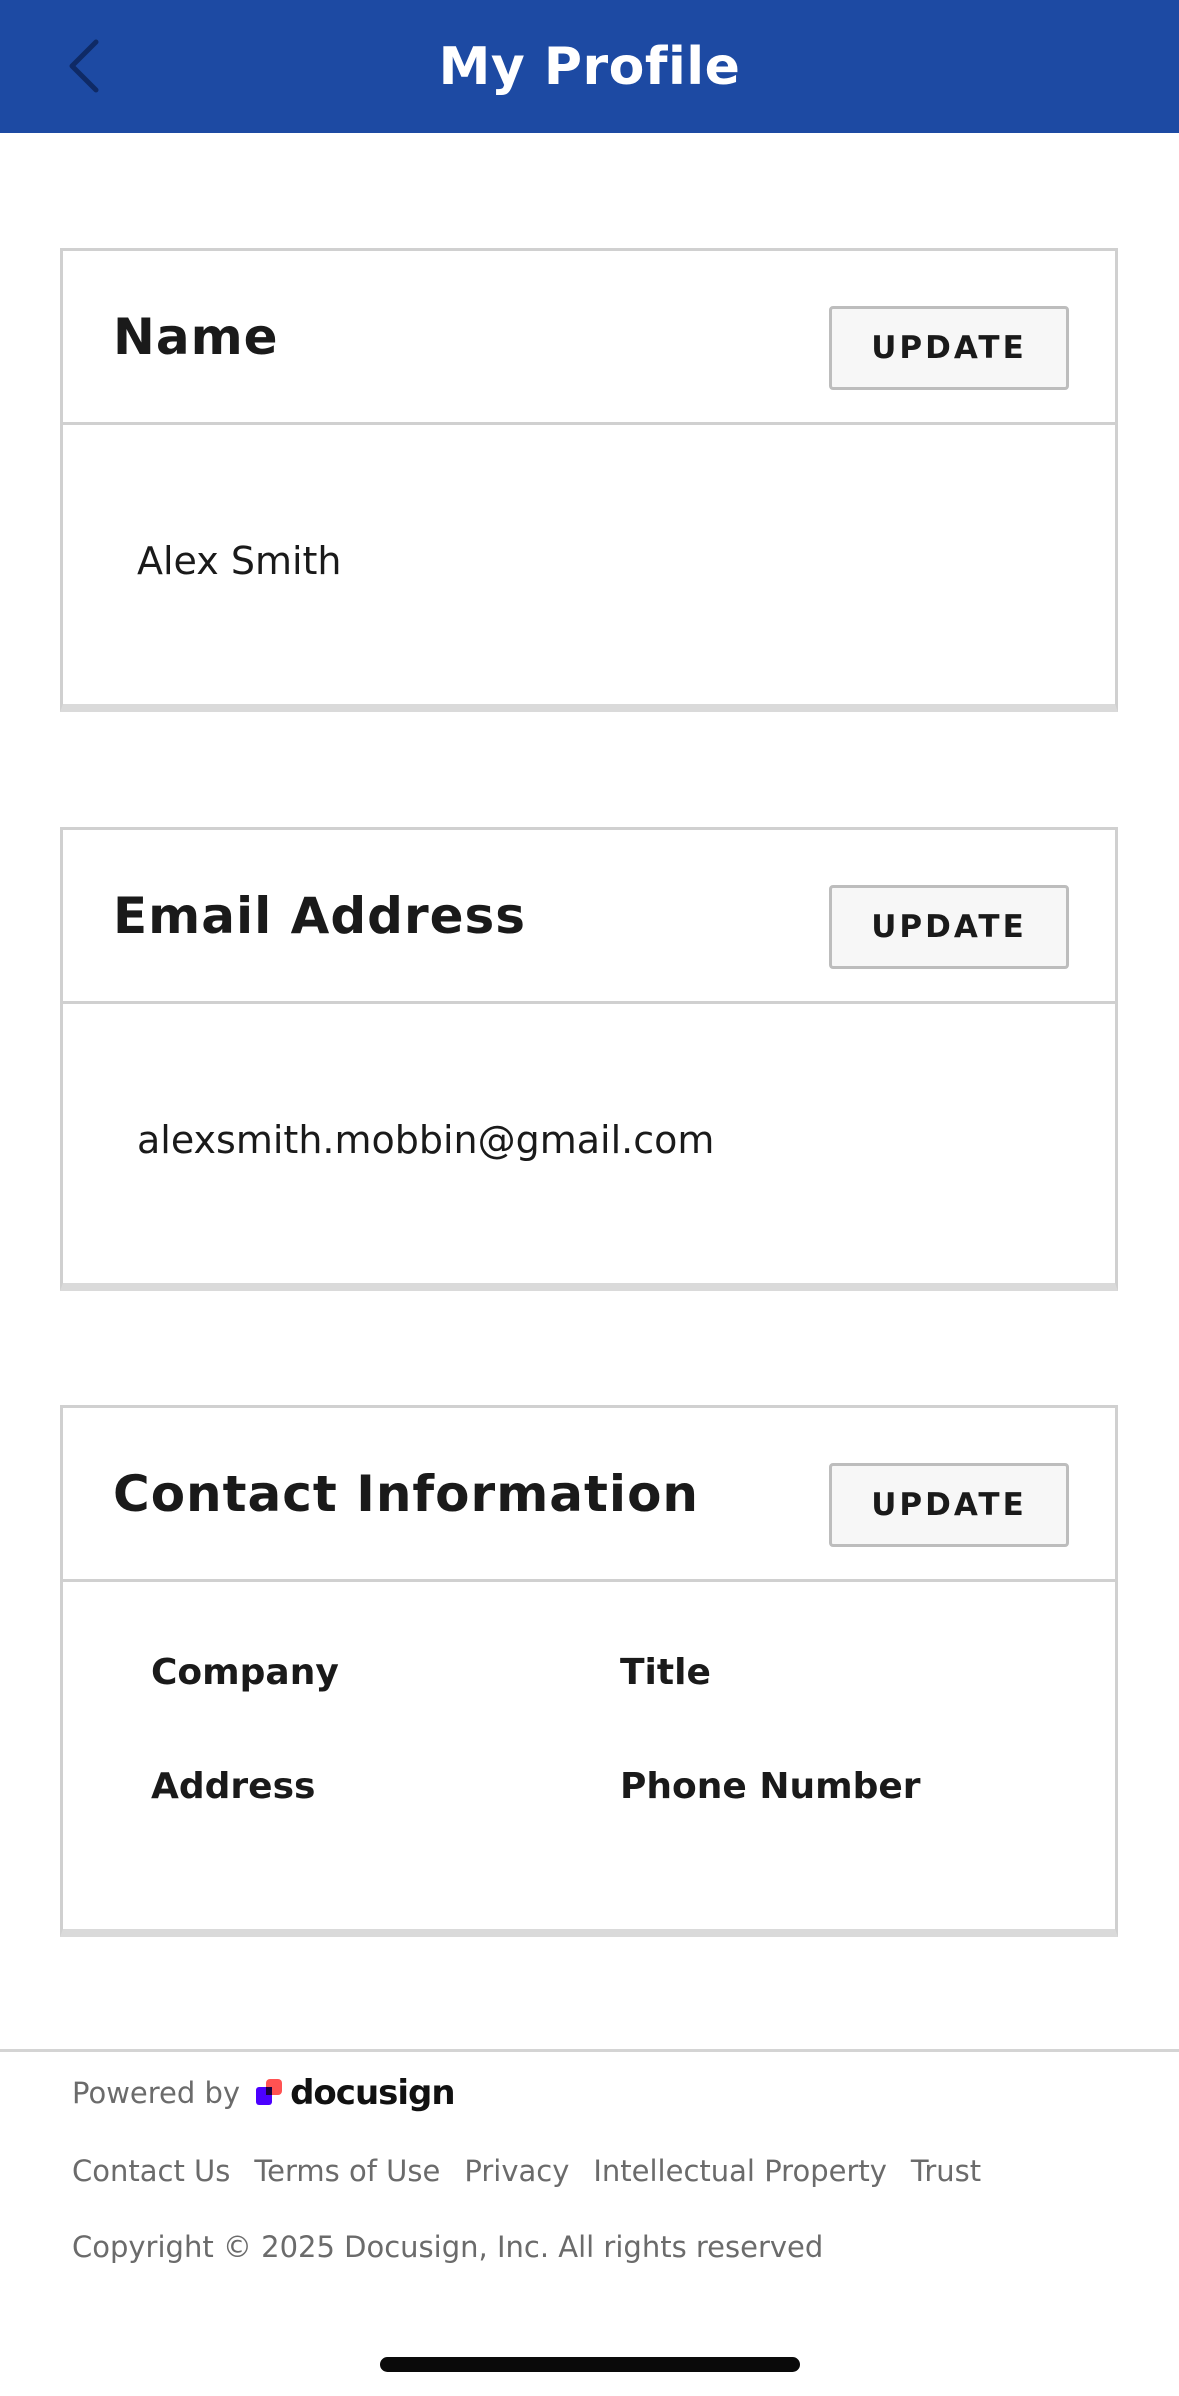 Image resolution: width=1179 pixels, height=2396 pixels. I want to click on top-app-bar: My Profile, so click(589, 66).